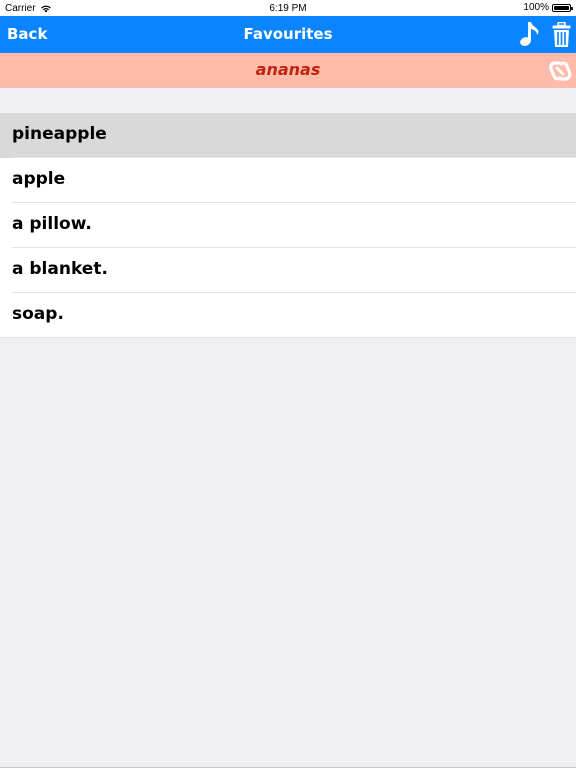 Image resolution: width=576 pixels, height=768 pixels. What do you see at coordinates (288, 270) in the screenshot?
I see `list-item: a blanket.` at bounding box center [288, 270].